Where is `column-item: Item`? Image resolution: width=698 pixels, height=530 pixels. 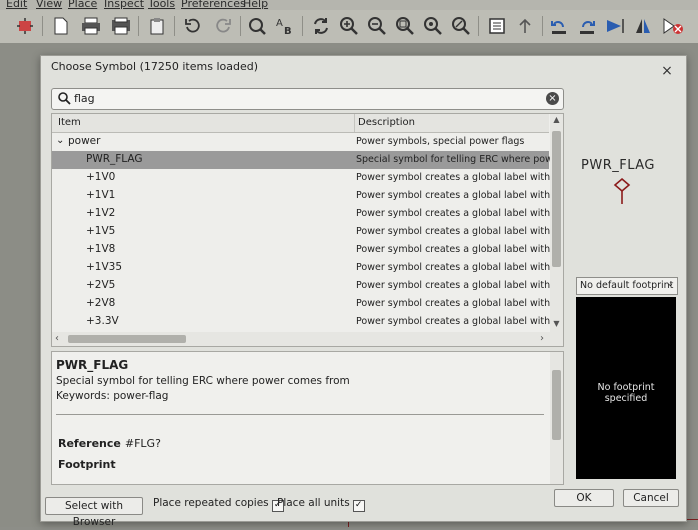 column-item: Item is located at coordinates (69, 122).